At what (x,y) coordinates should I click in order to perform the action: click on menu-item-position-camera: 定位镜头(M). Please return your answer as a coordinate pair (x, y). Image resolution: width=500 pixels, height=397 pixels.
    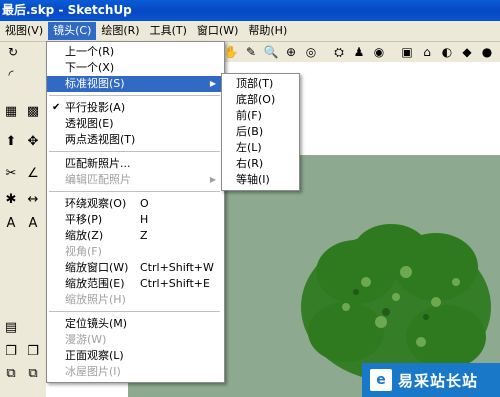
    Looking at the image, I should click on (134, 324).